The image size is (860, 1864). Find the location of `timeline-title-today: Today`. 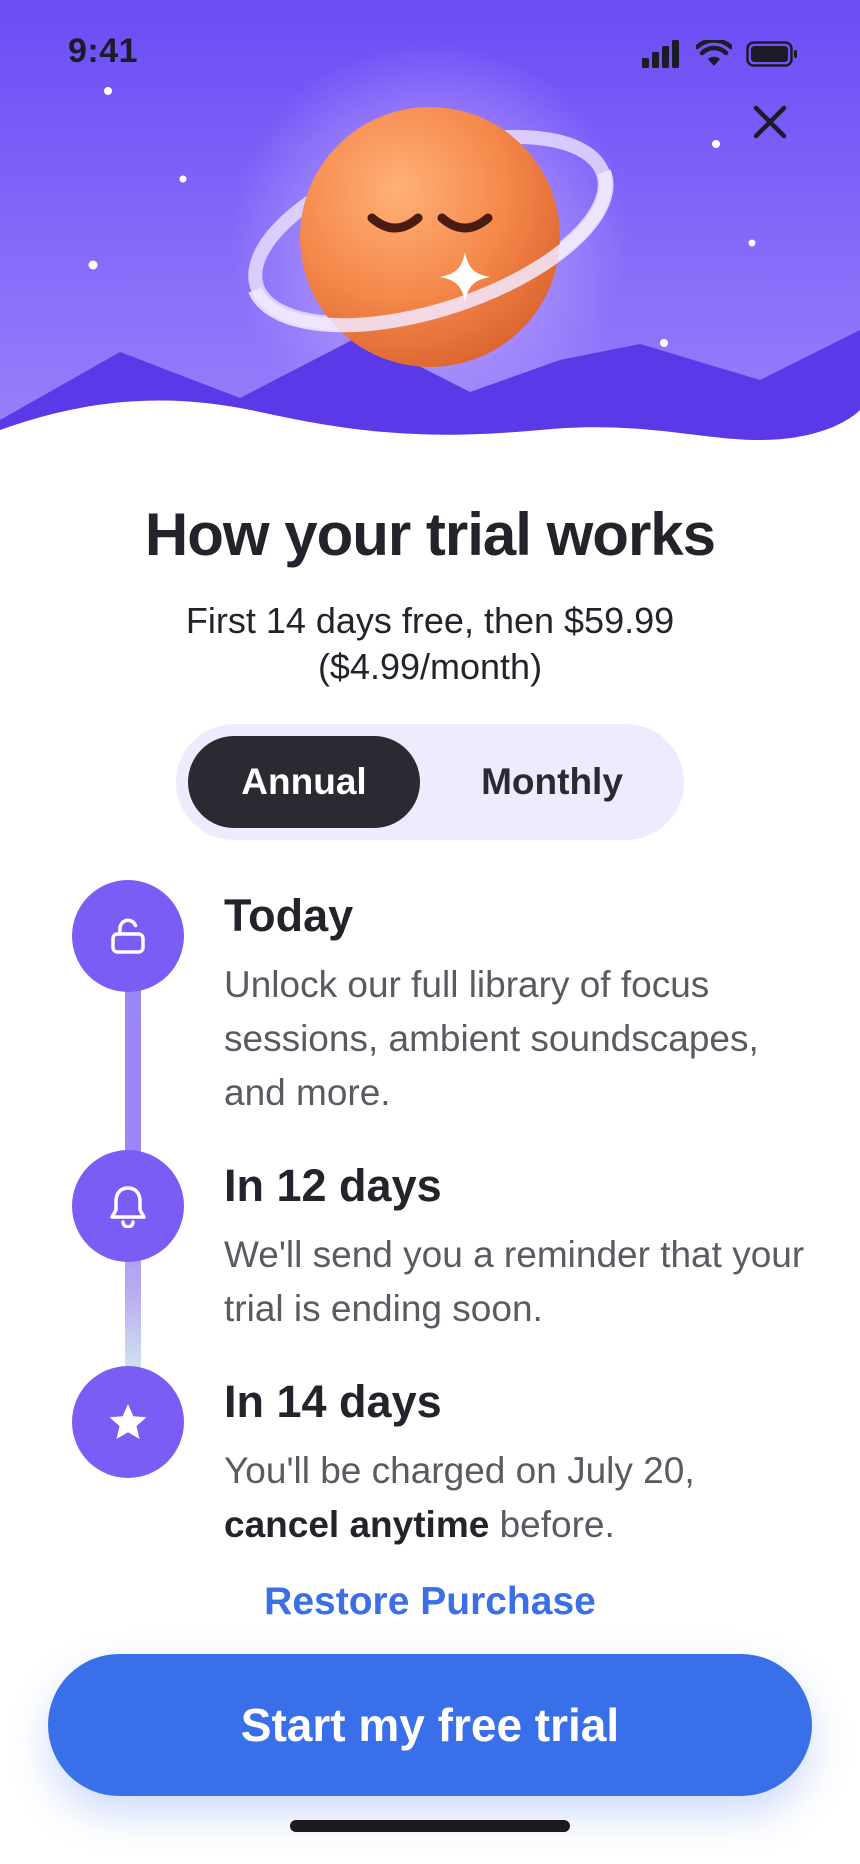

timeline-title-today: Today is located at coordinates (289, 915).